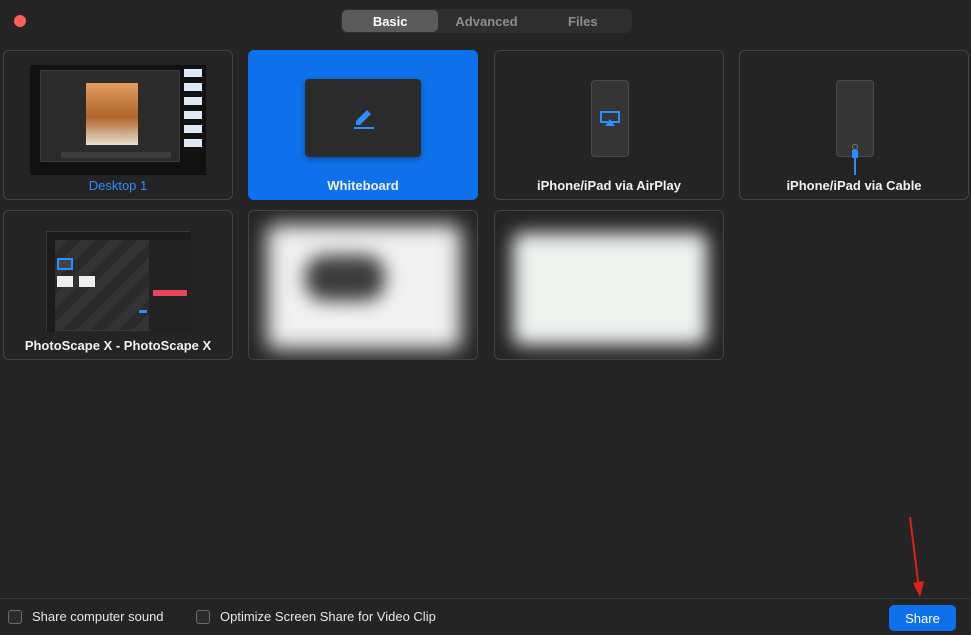 The height and width of the screenshot is (635, 971). Describe the element at coordinates (390, 21) in the screenshot. I see `tab-basic: Basic` at that location.